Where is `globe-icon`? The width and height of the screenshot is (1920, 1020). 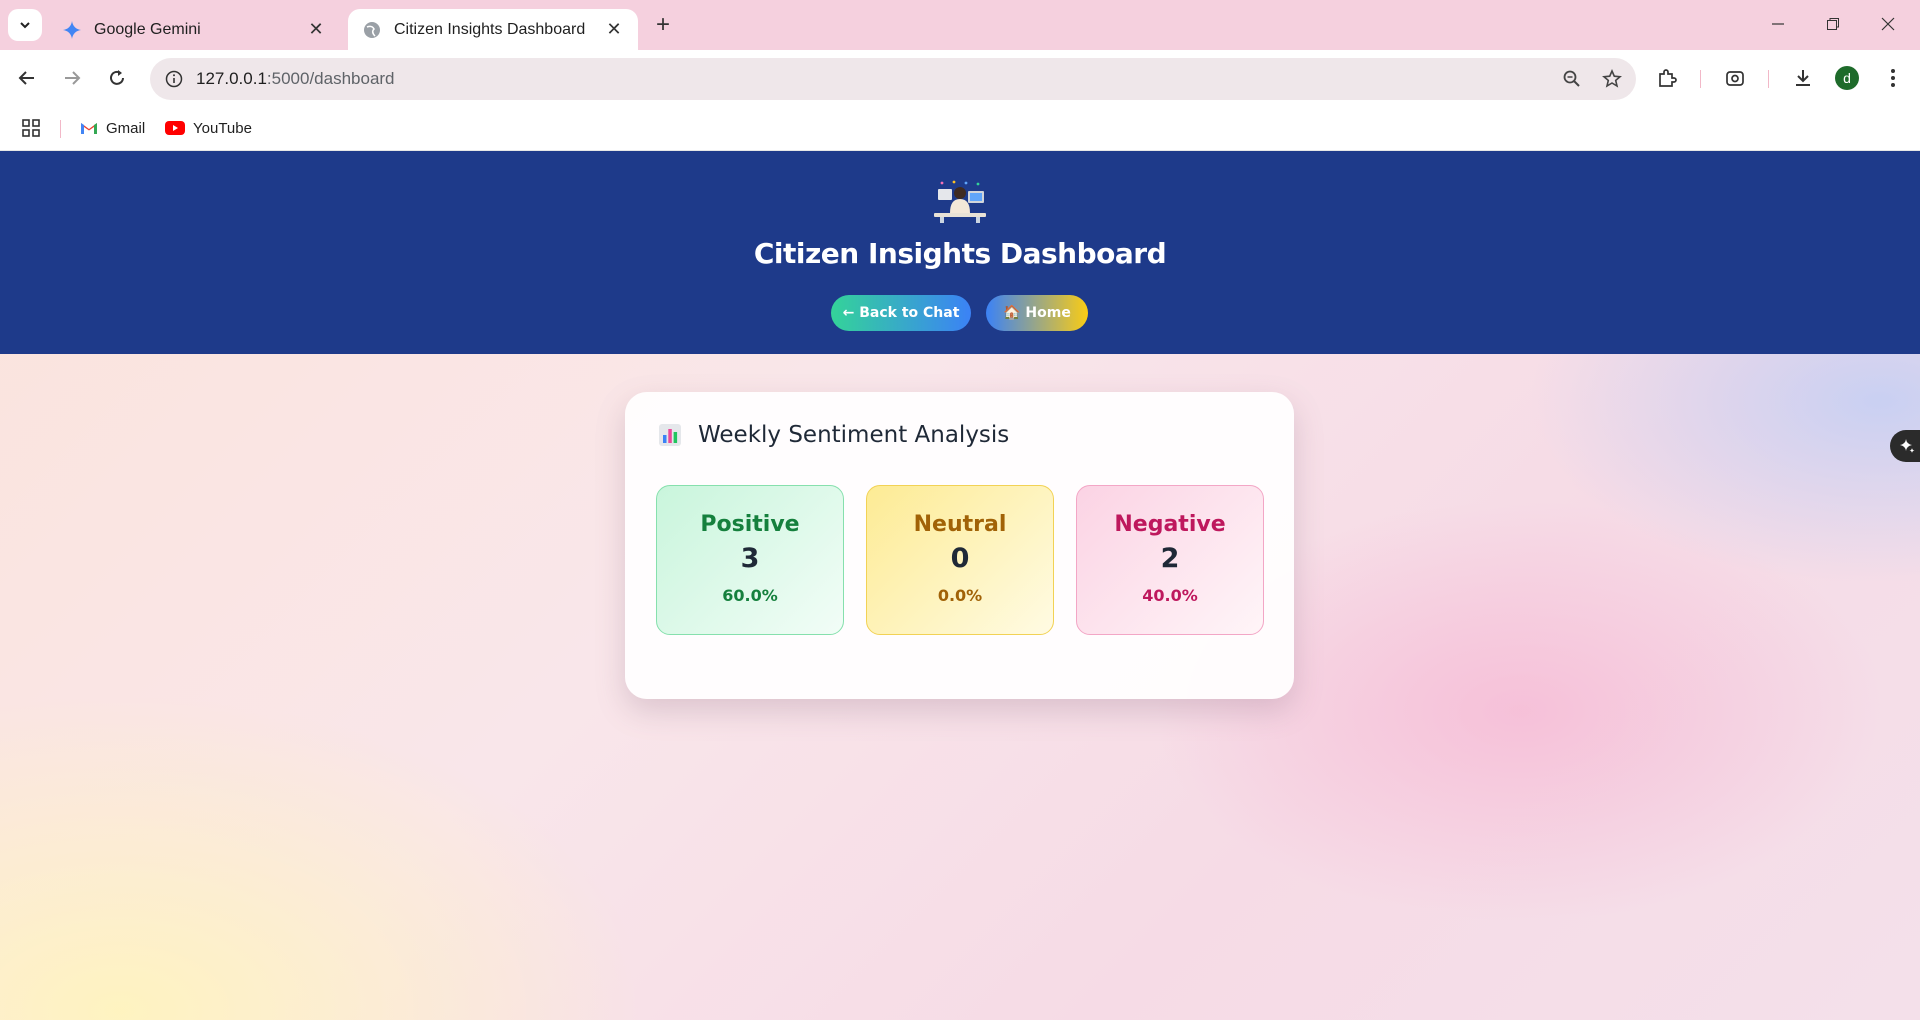
globe-icon is located at coordinates (372, 30).